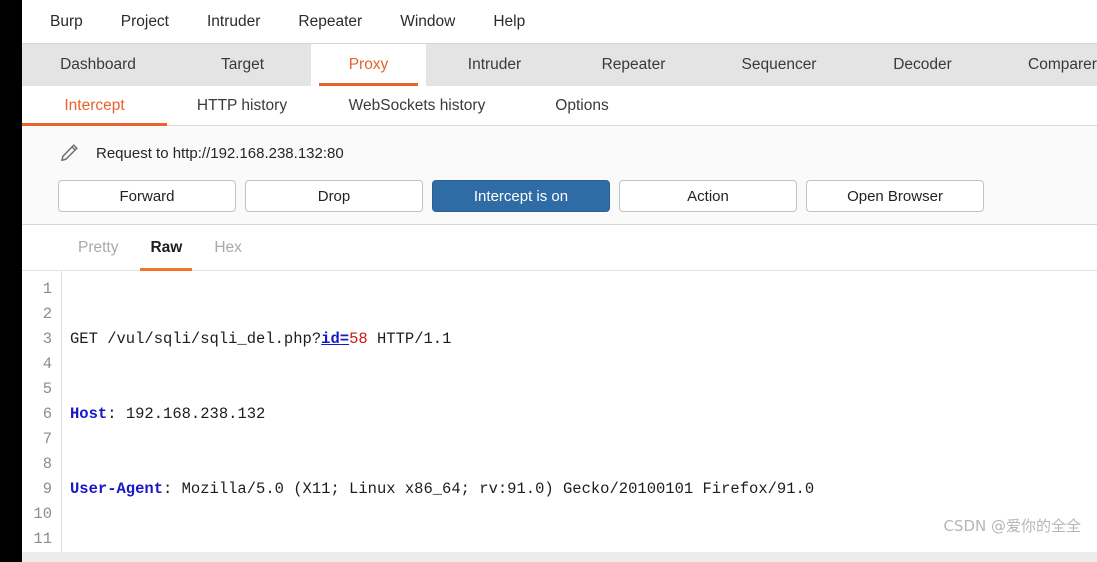 The height and width of the screenshot is (562, 1097). What do you see at coordinates (233, 22) in the screenshot?
I see `menu-item-intruder: Intruder` at bounding box center [233, 22].